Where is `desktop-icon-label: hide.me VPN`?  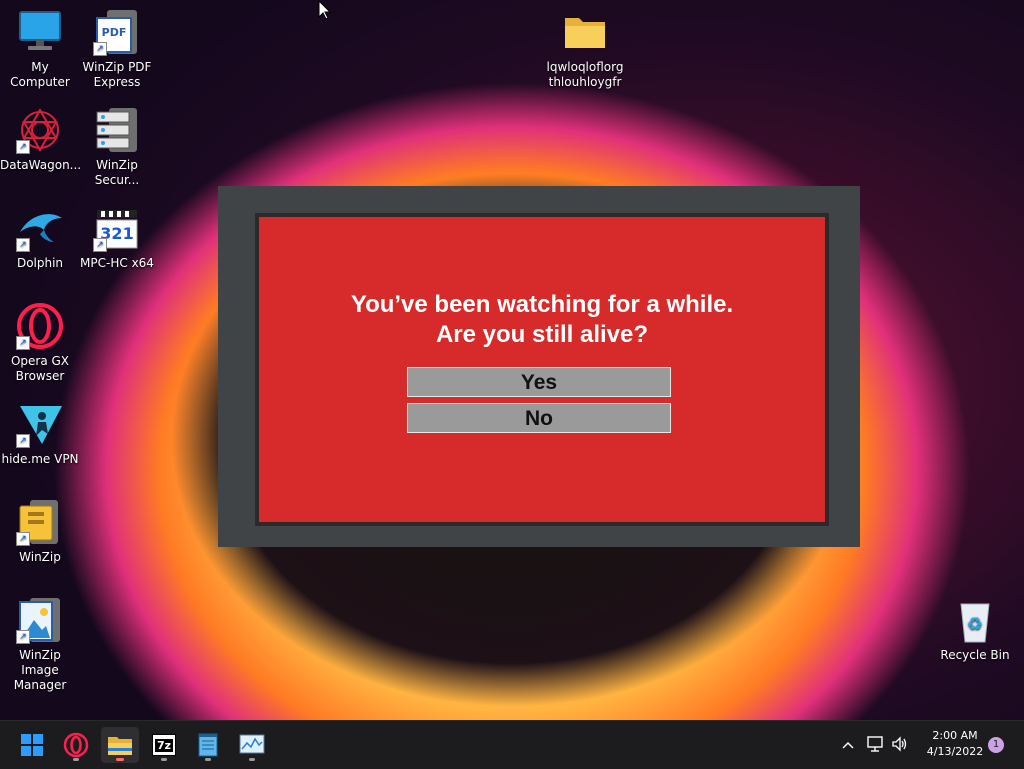
desktop-icon-label: hide.me VPN is located at coordinates (40, 459).